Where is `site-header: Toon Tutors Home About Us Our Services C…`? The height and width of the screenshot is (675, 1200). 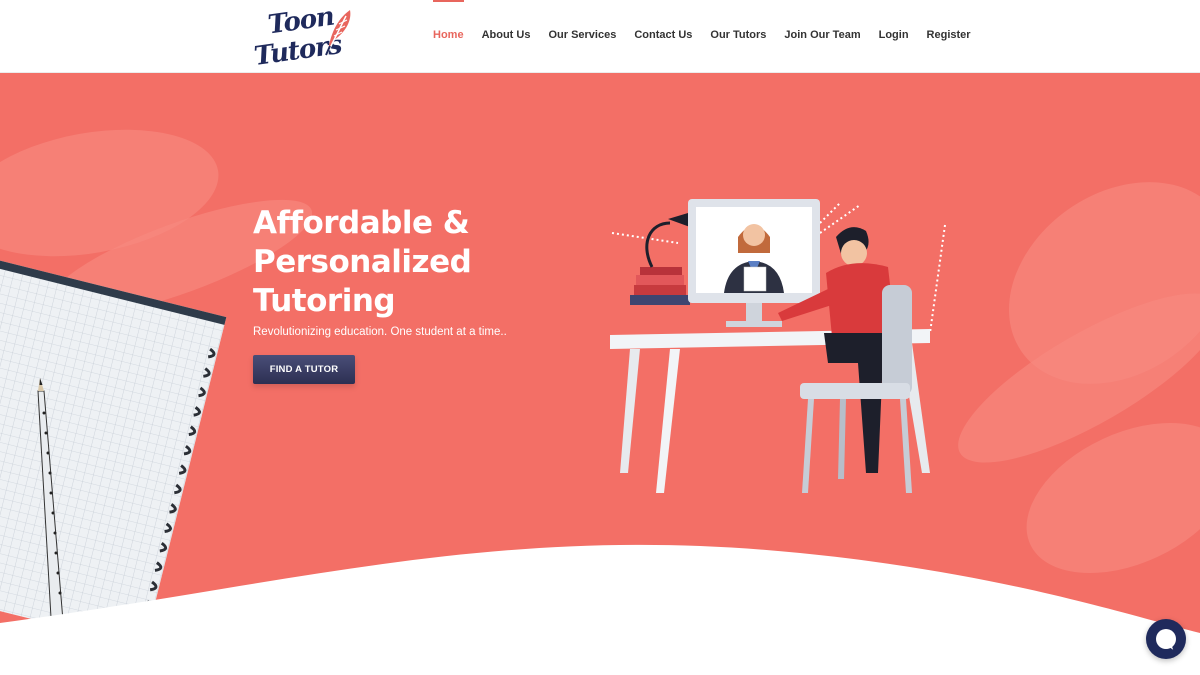 site-header: Toon Tutors Home About Us Our Services C… is located at coordinates (600, 36).